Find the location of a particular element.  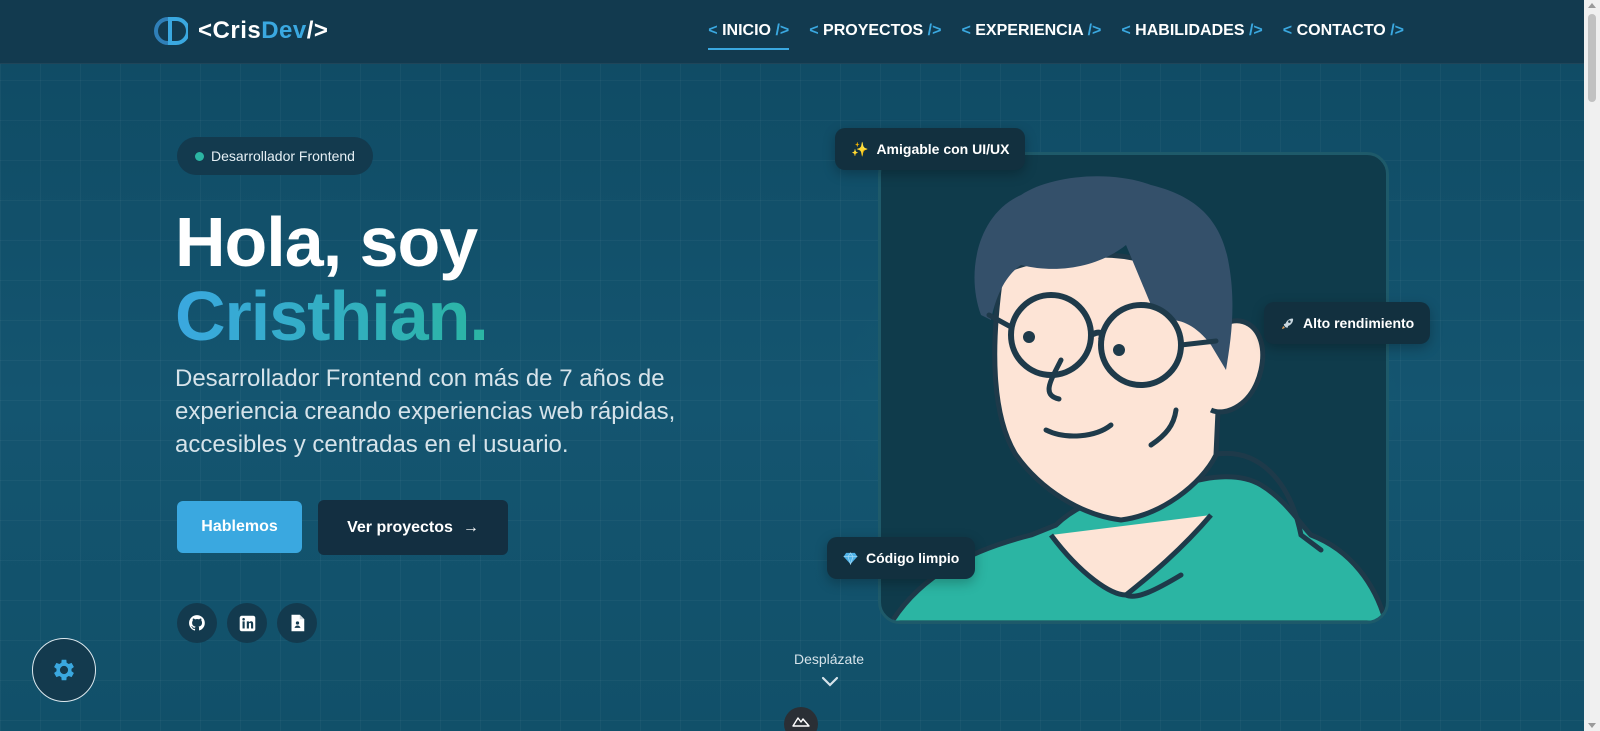

scroll-up-arrow-icon is located at coordinates (1592, 5).